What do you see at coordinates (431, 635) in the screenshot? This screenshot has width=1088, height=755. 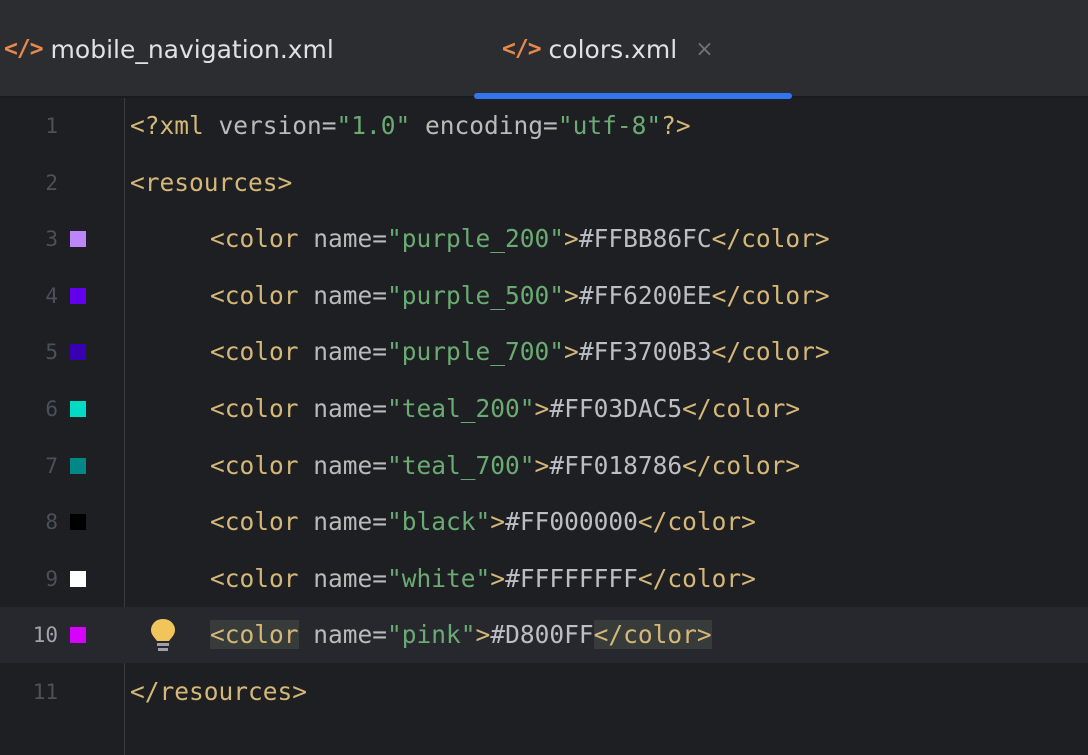 I see `code-token: "pink"` at bounding box center [431, 635].